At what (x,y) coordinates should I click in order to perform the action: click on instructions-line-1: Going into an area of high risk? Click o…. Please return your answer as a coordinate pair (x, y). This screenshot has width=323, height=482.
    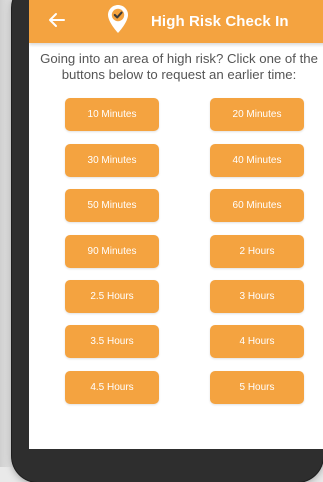
    Looking at the image, I should click on (179, 58).